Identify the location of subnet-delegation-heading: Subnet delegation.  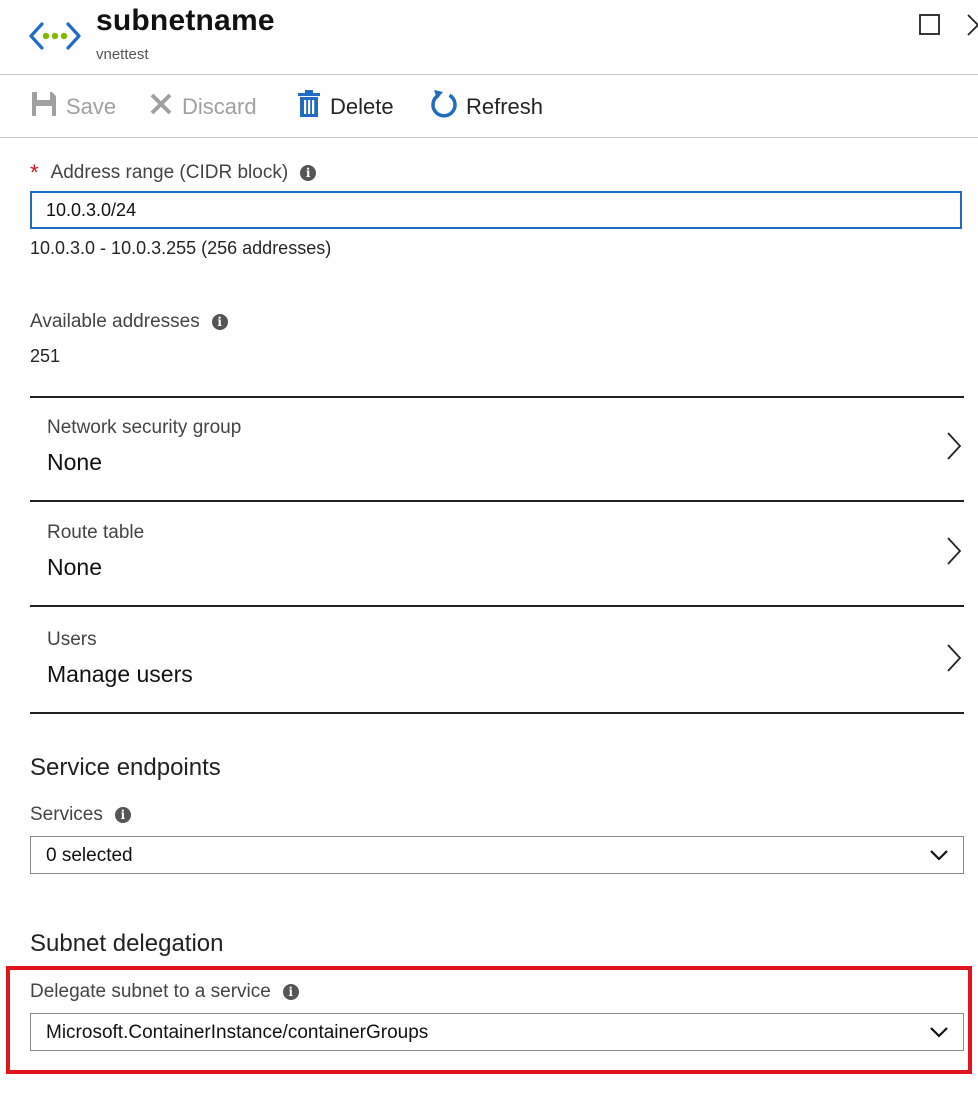
(127, 943).